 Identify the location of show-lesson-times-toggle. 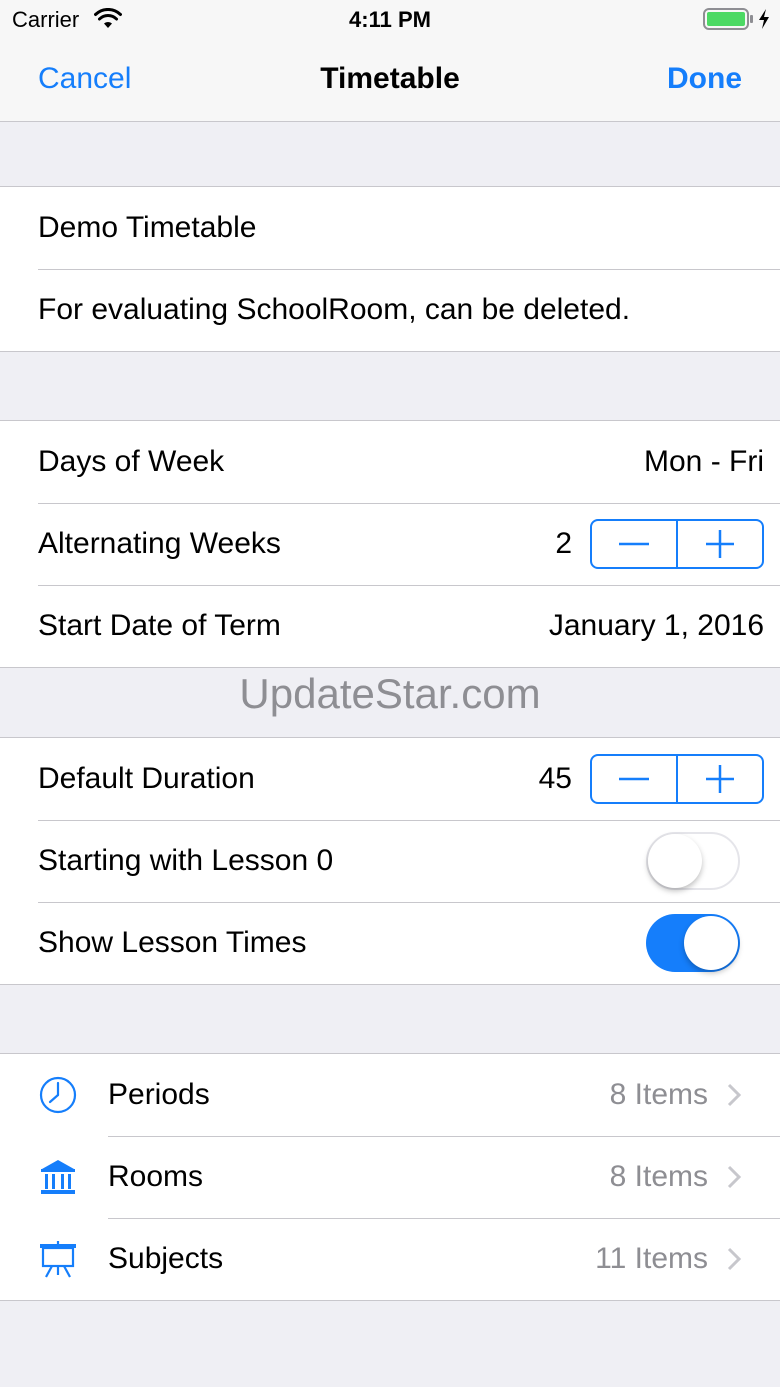
(693, 943).